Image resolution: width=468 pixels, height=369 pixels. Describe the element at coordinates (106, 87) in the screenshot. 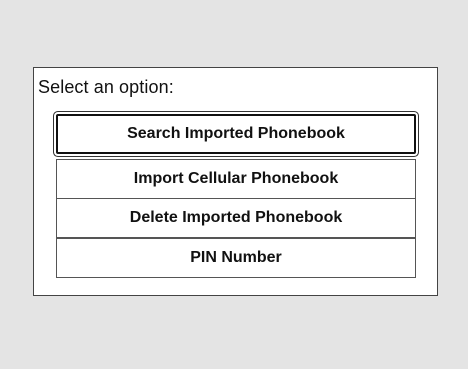

I see `dialog-prompt: Select an option:` at that location.